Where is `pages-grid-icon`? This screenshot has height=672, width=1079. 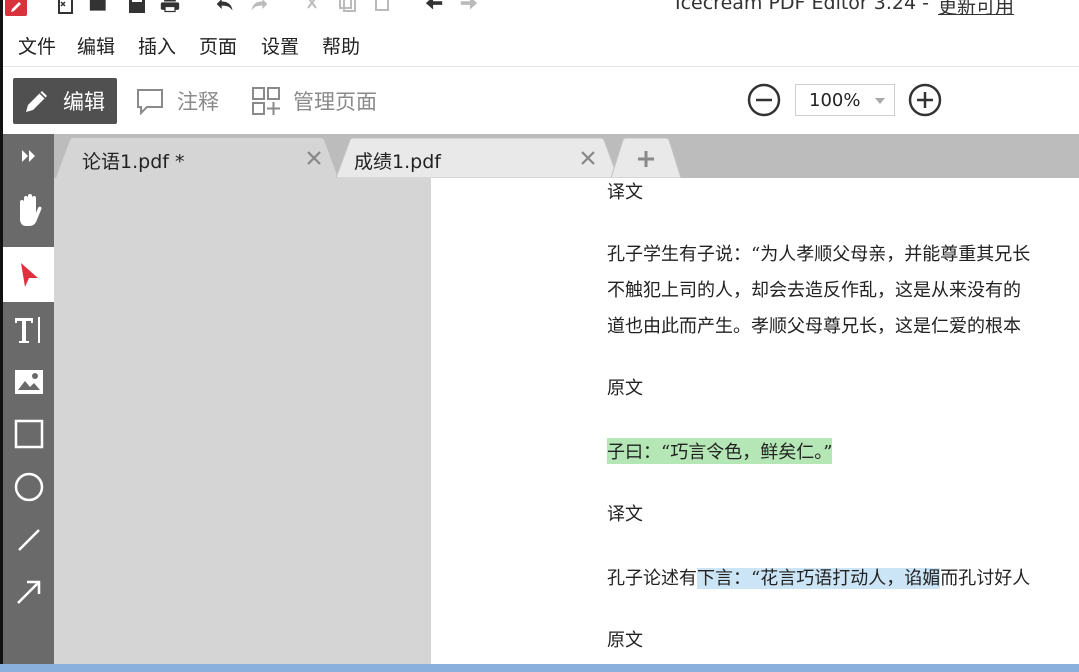
pages-grid-icon is located at coordinates (266, 101).